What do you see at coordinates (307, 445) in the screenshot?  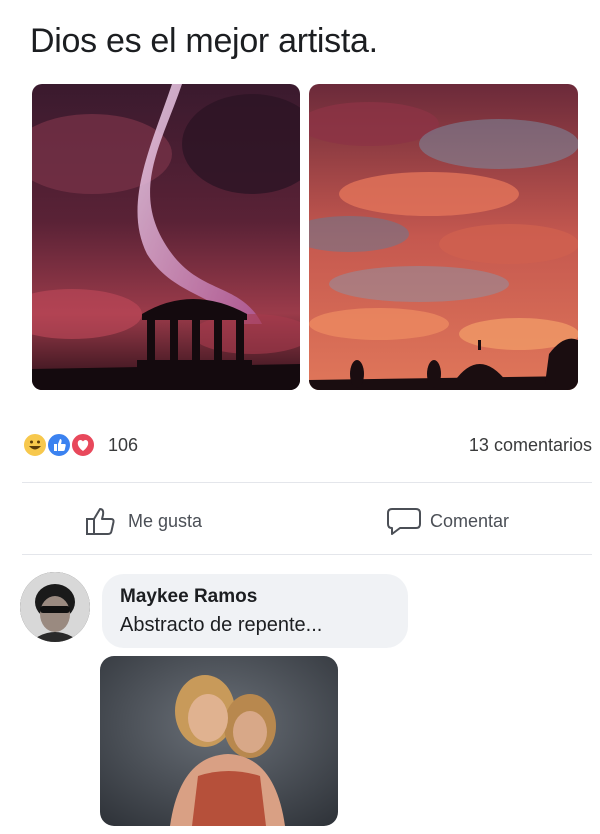 I see `reactions-summary: 106 13 comentarios` at bounding box center [307, 445].